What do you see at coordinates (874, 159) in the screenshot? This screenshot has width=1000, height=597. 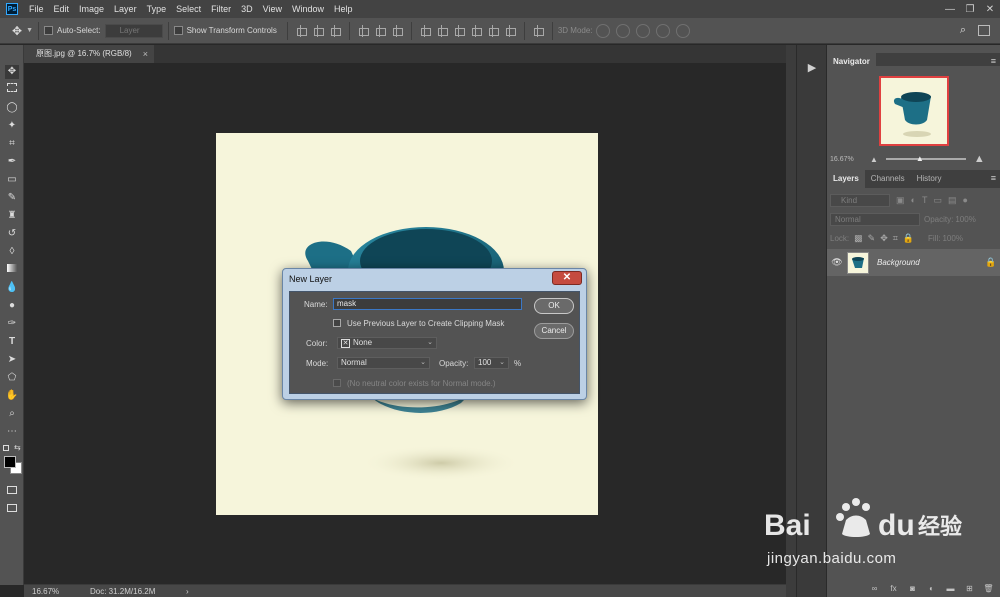 I see `zoom-out-icon: ▲` at bounding box center [874, 159].